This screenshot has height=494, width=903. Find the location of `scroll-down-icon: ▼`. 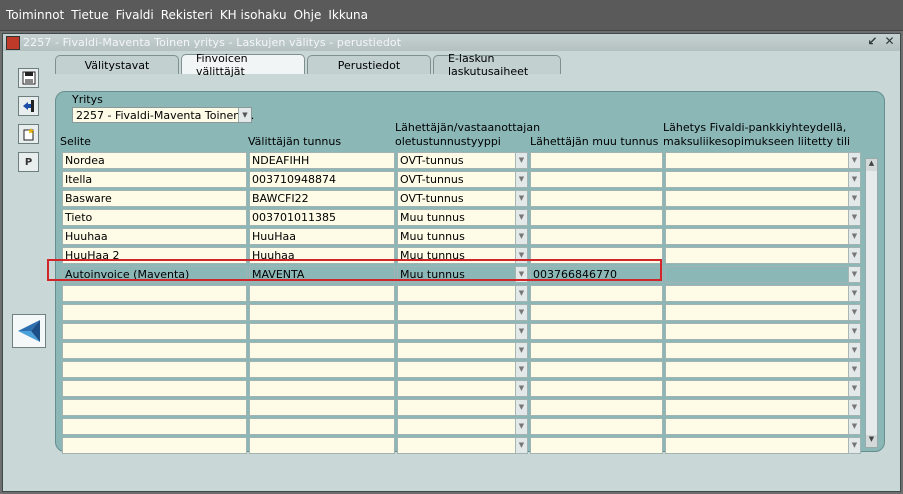

scroll-down-icon: ▼ is located at coordinates (871, 441).